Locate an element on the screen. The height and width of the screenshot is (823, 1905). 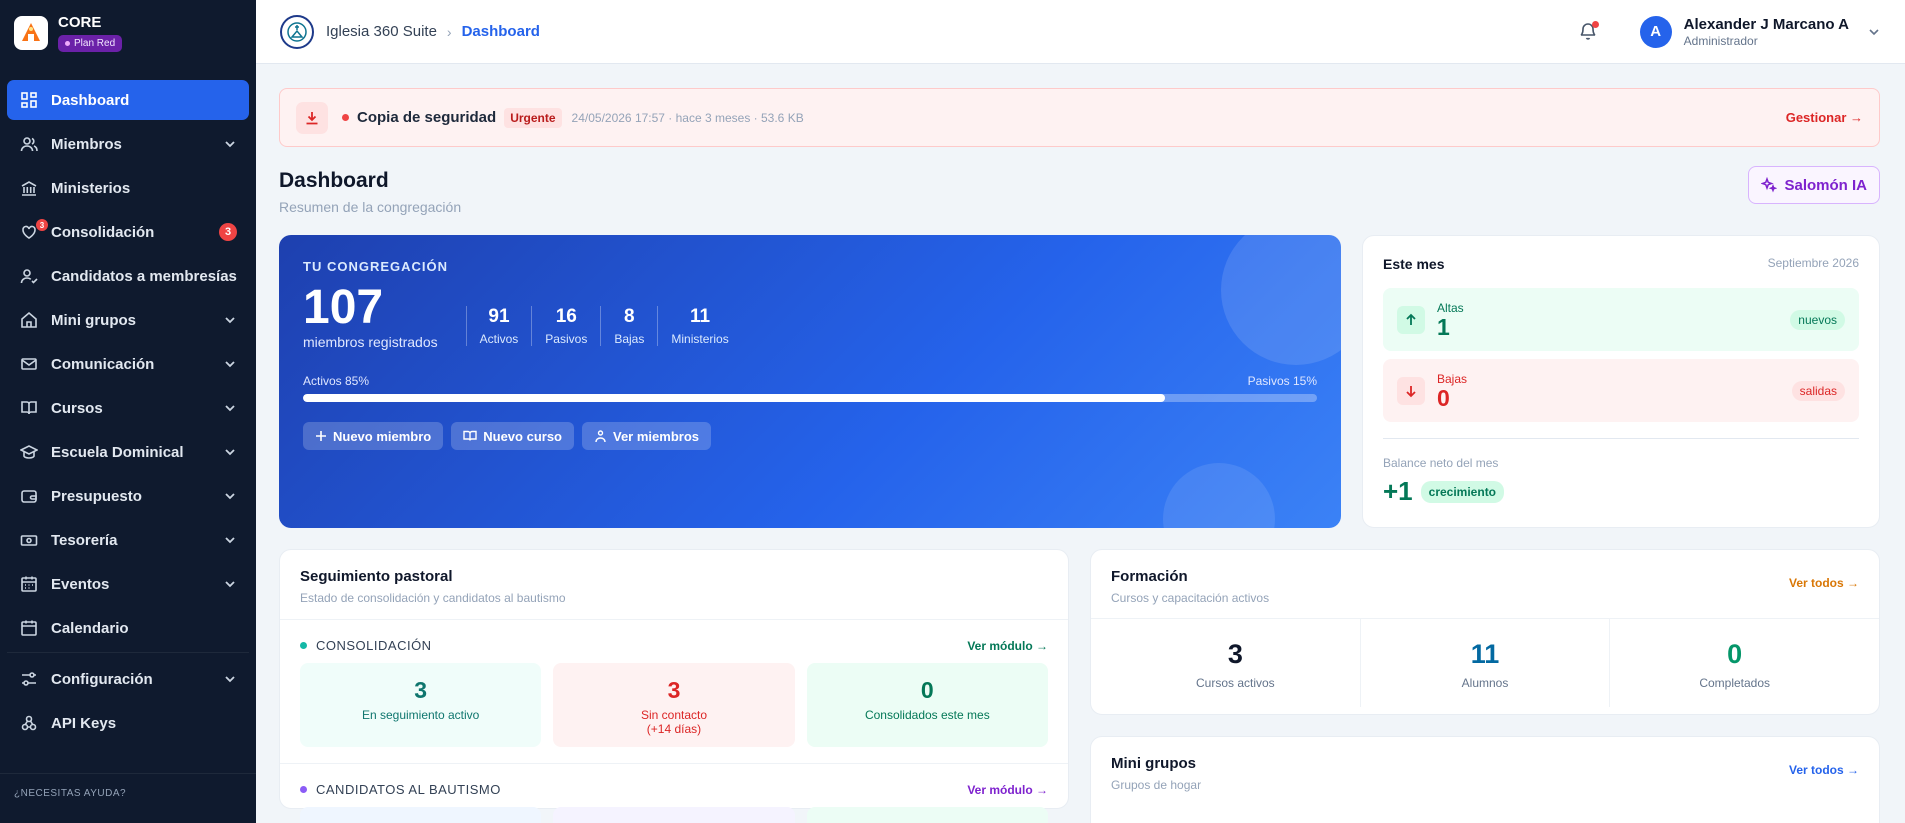
sidebar-item-escuela-dominical: Escuela Dominical is located at coordinates (128, 452).